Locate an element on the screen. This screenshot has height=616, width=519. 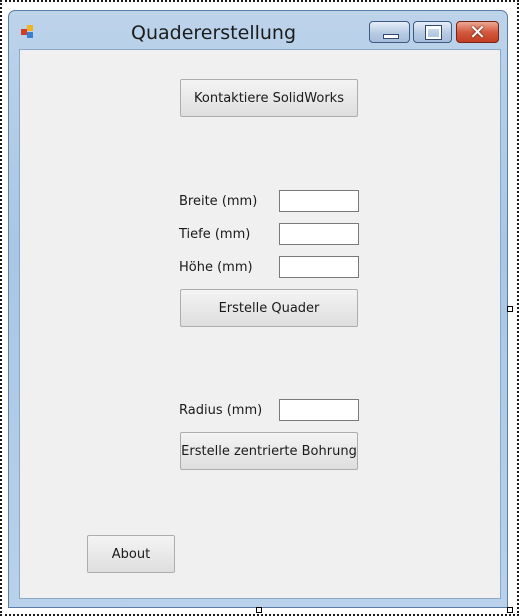
form-app-icon is located at coordinates (28, 32).